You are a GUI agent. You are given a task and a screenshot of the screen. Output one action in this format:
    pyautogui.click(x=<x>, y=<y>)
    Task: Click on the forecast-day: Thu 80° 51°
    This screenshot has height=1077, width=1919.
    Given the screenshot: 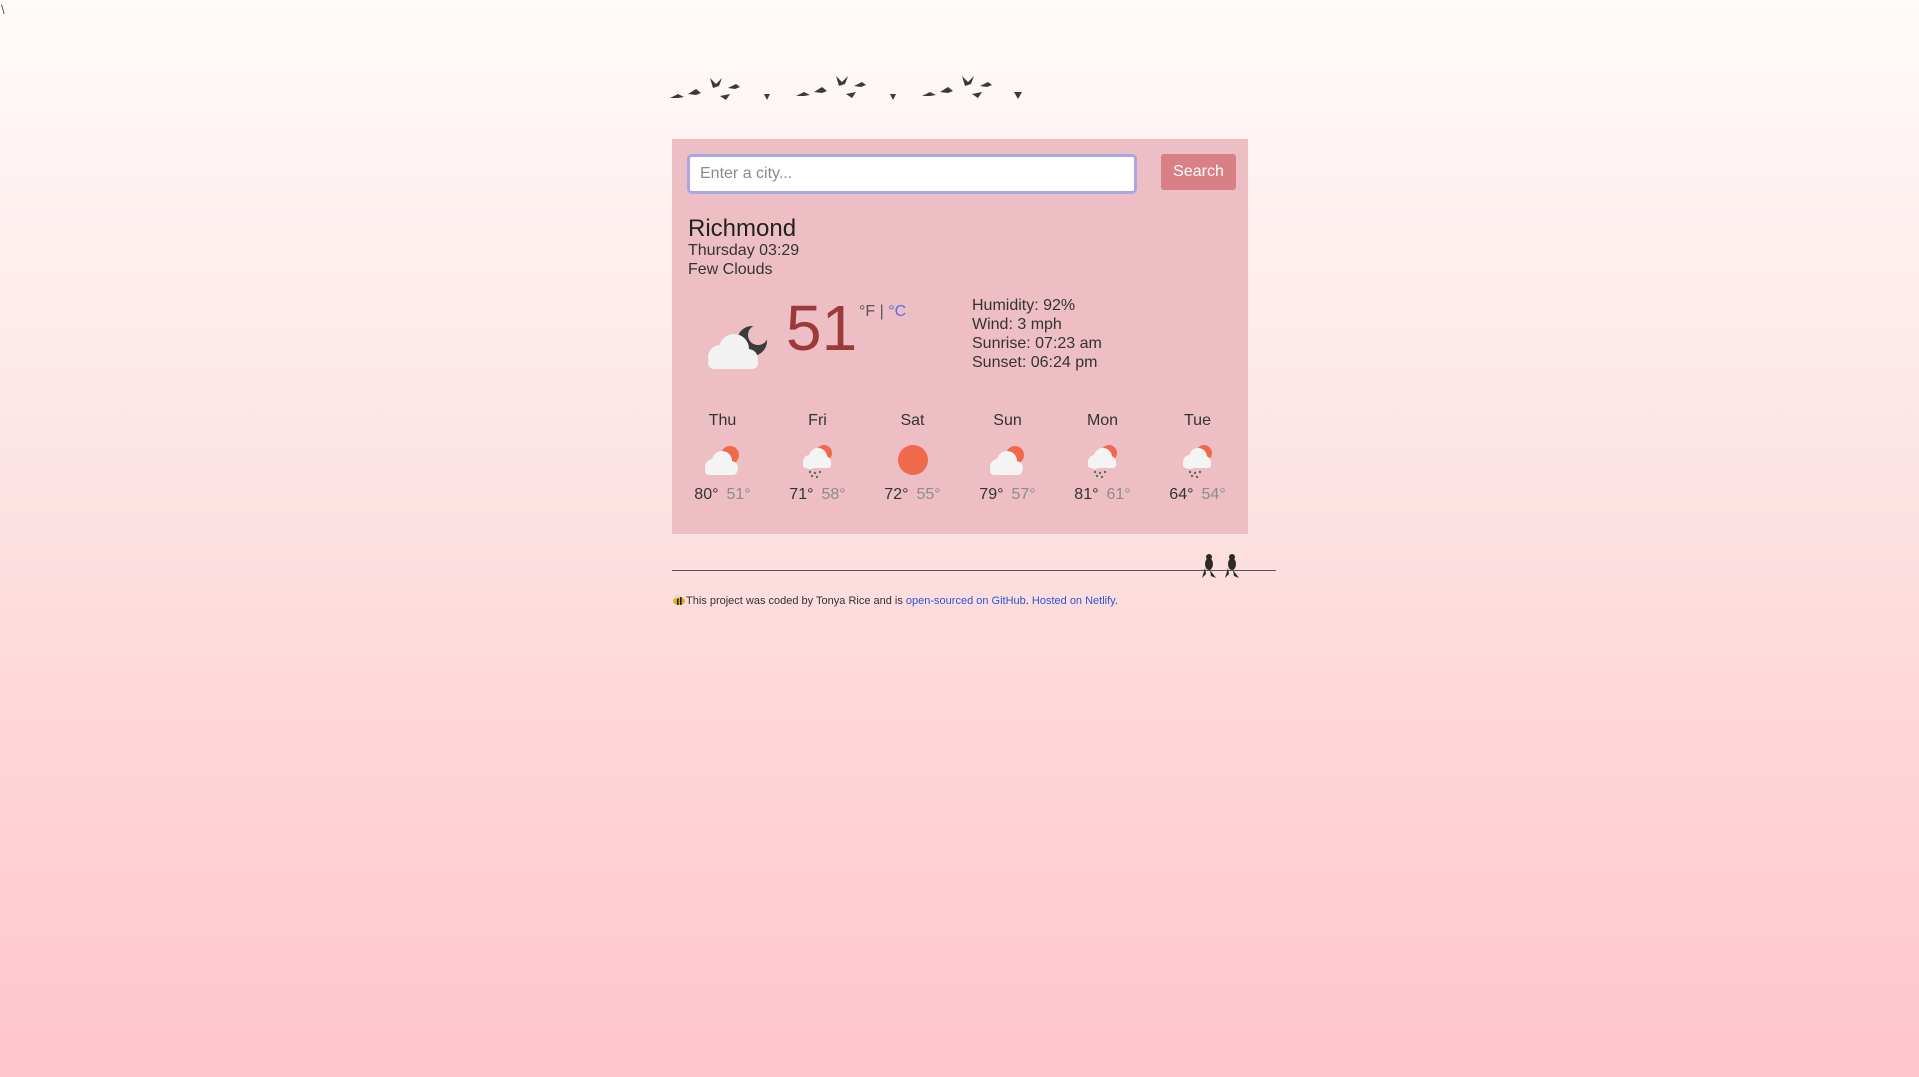 What is the action you would take?
    pyautogui.click(x=722, y=458)
    